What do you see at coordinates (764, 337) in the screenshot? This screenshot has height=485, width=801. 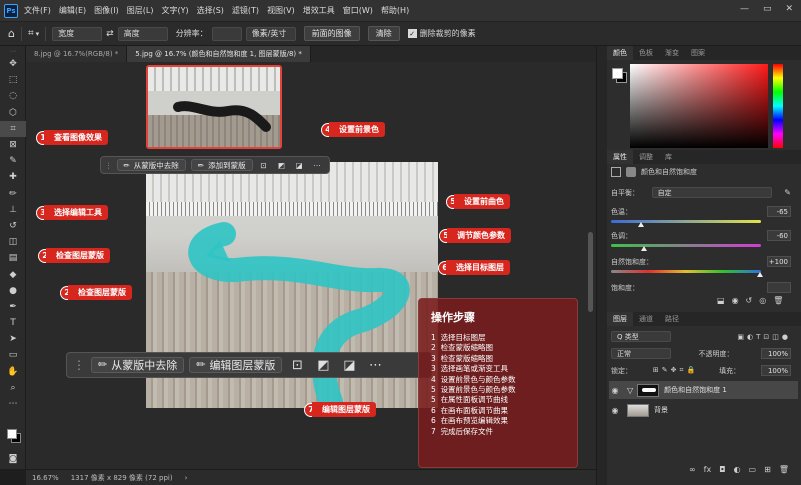 I see `layer-filter-icons: ▣◐T⊡◫●` at bounding box center [764, 337].